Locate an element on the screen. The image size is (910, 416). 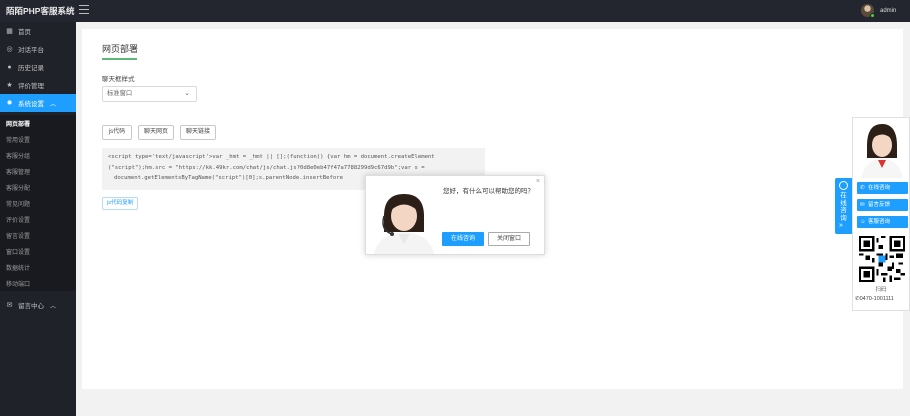
sidebar-item-label: 留言中心 is located at coordinates (31, 306).